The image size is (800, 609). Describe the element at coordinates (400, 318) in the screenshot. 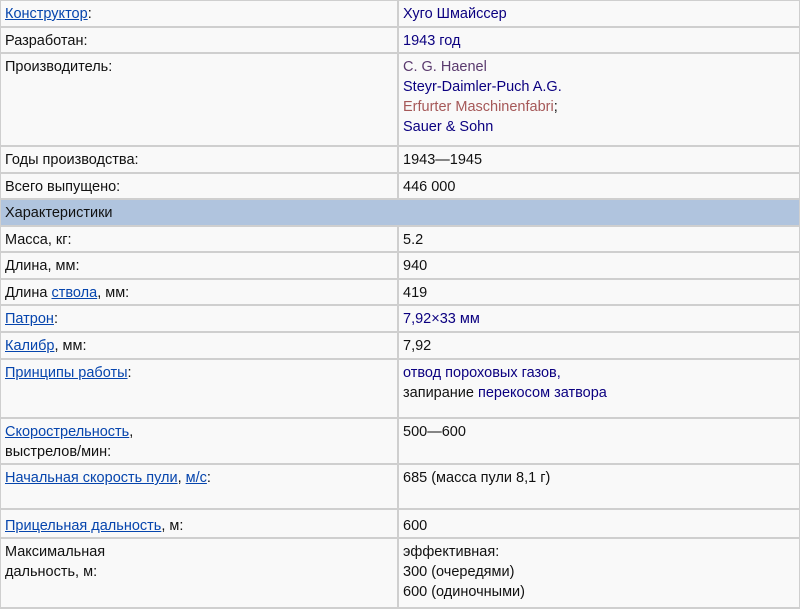

I see `row-cartridge: Патрон: 7,92×33 мм` at that location.